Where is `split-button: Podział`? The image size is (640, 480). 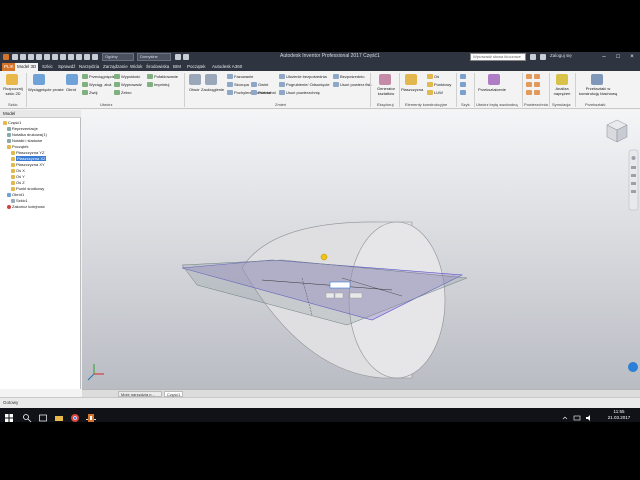 split-button: Podział is located at coordinates (264, 92).